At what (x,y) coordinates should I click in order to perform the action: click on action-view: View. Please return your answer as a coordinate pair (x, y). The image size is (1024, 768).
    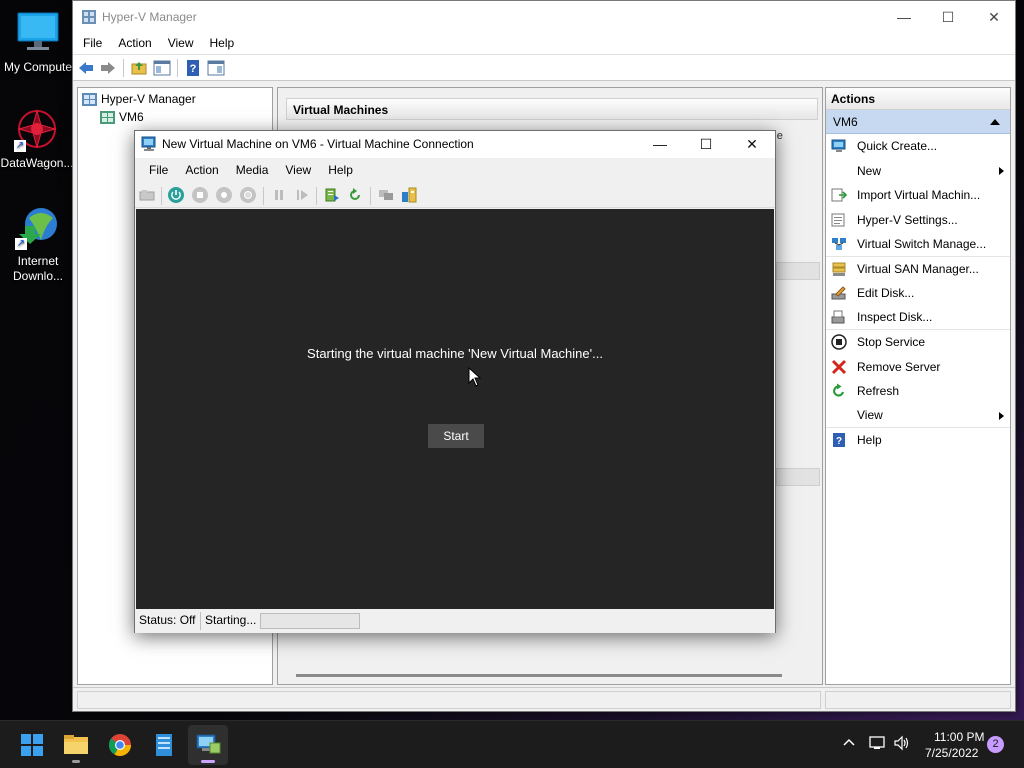
    Looking at the image, I should click on (918, 416).